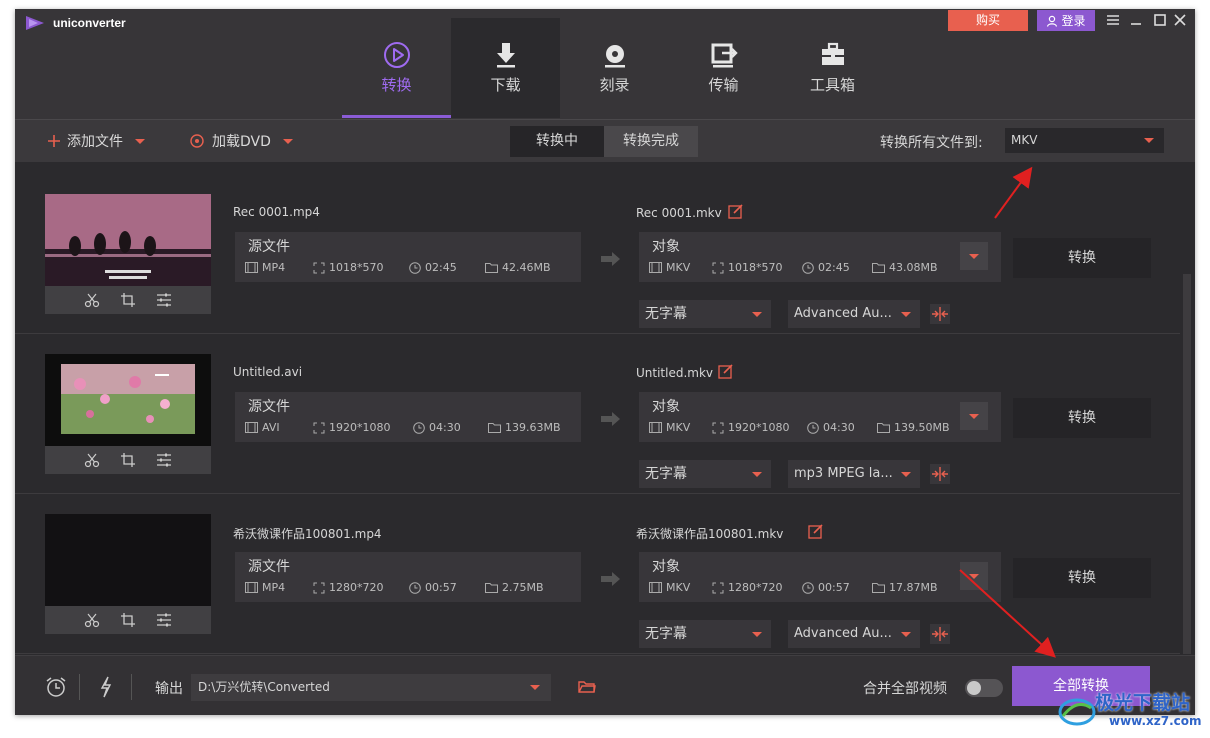  What do you see at coordinates (533, 427) in the screenshot?
I see `source-size: 139.63MB` at bounding box center [533, 427].